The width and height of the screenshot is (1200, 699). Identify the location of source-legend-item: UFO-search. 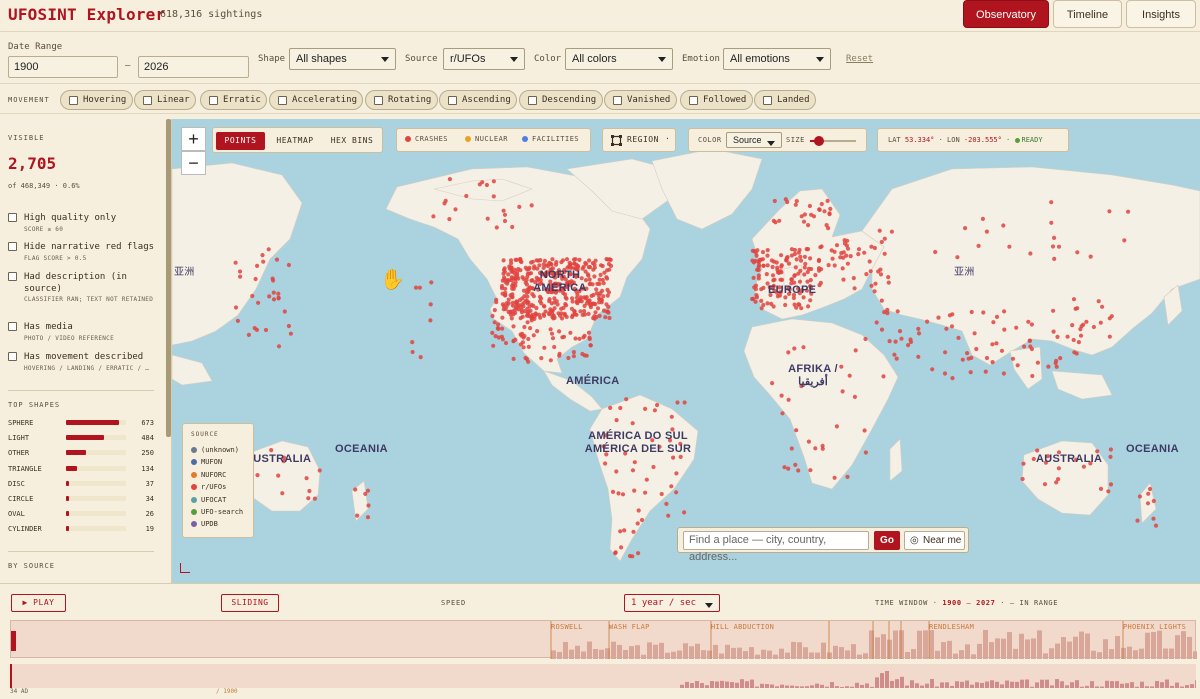
(217, 512).